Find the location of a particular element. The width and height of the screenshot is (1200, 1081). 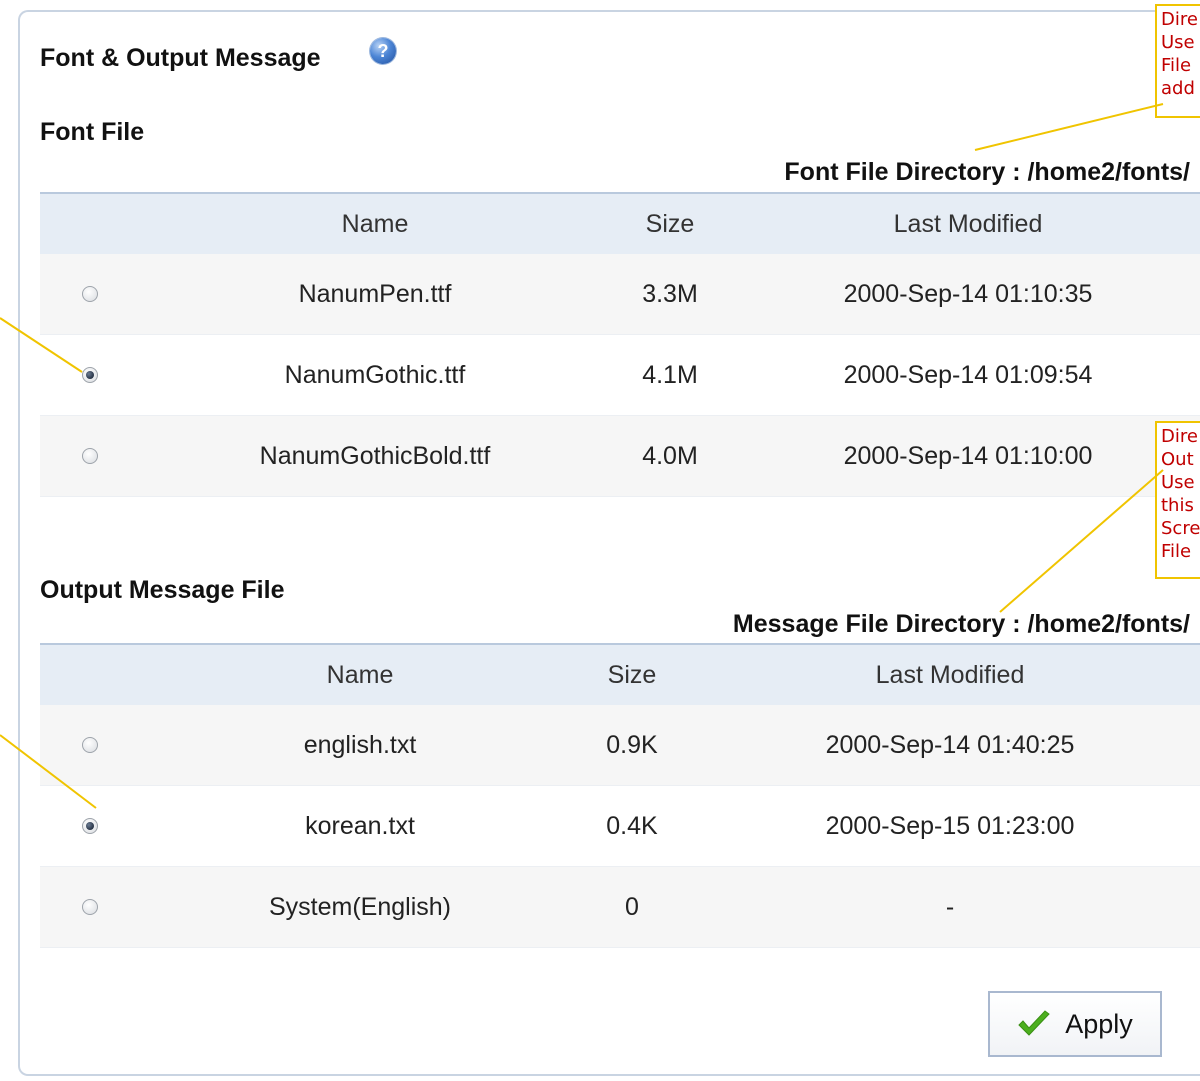

page-title: Font & Output Message is located at coordinates (180, 58).